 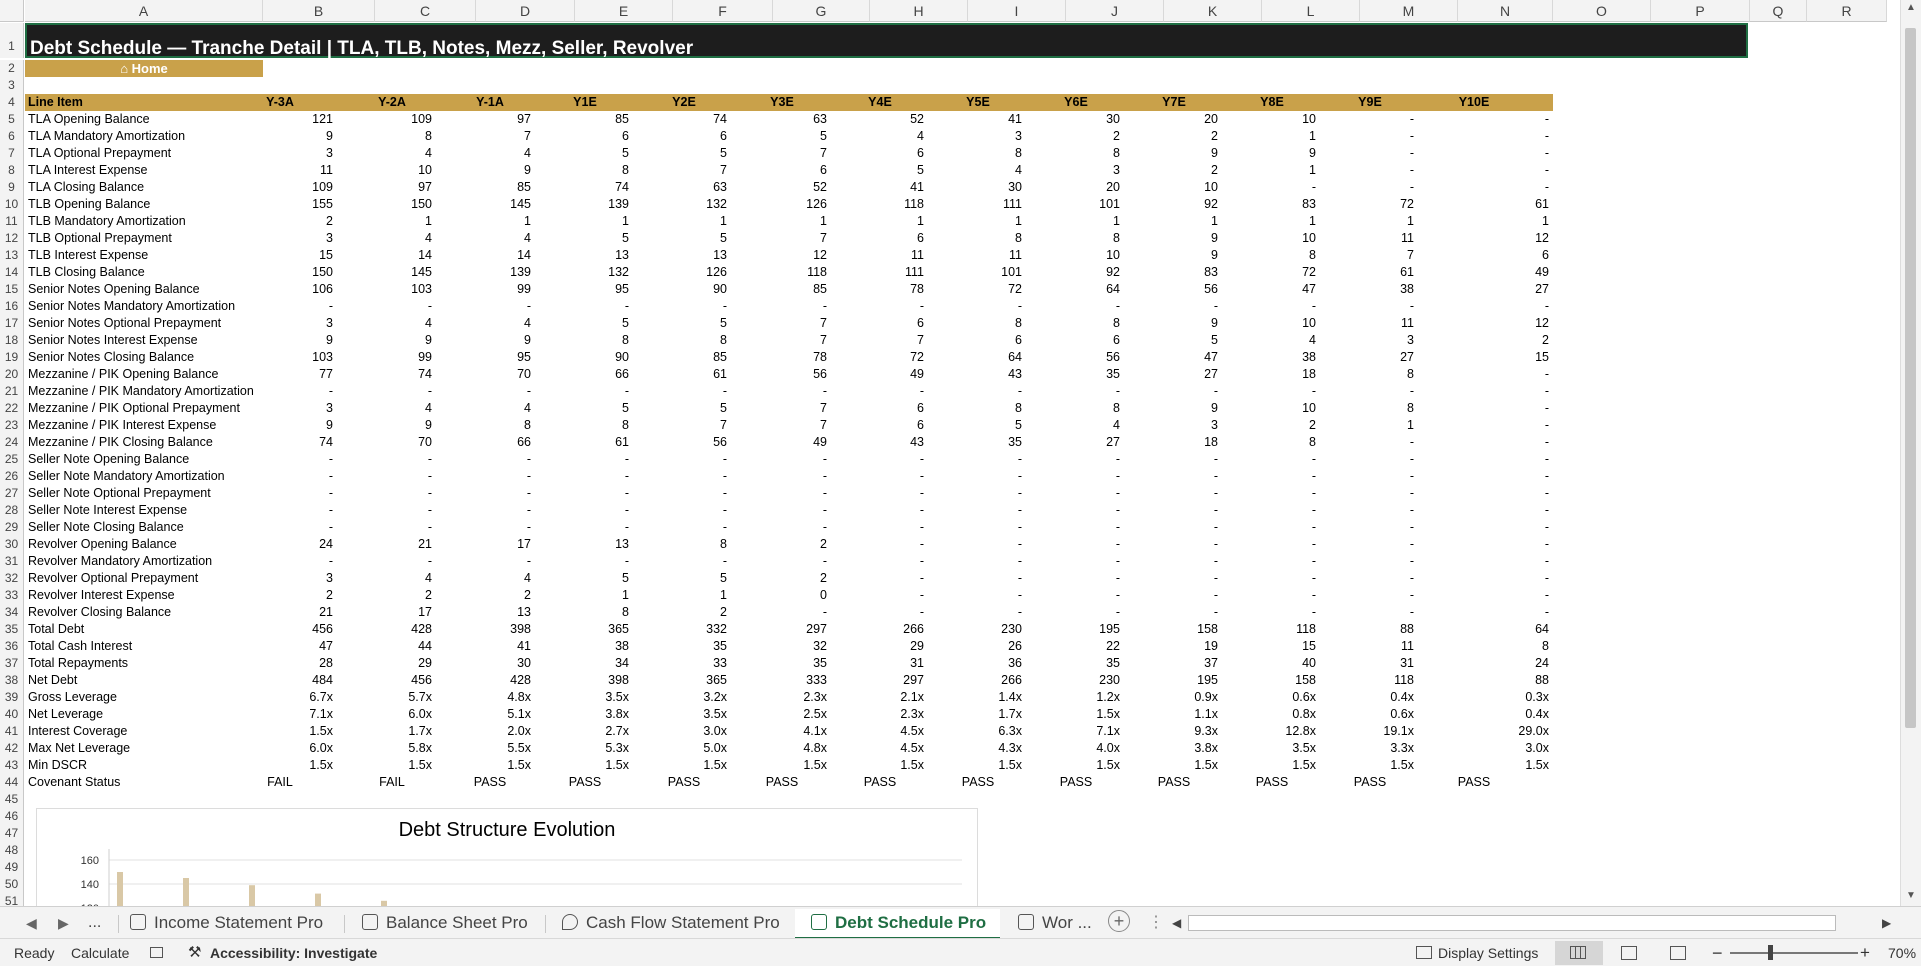 What do you see at coordinates (288, 697) in the screenshot?
I see `value-cell: 6.7x` at bounding box center [288, 697].